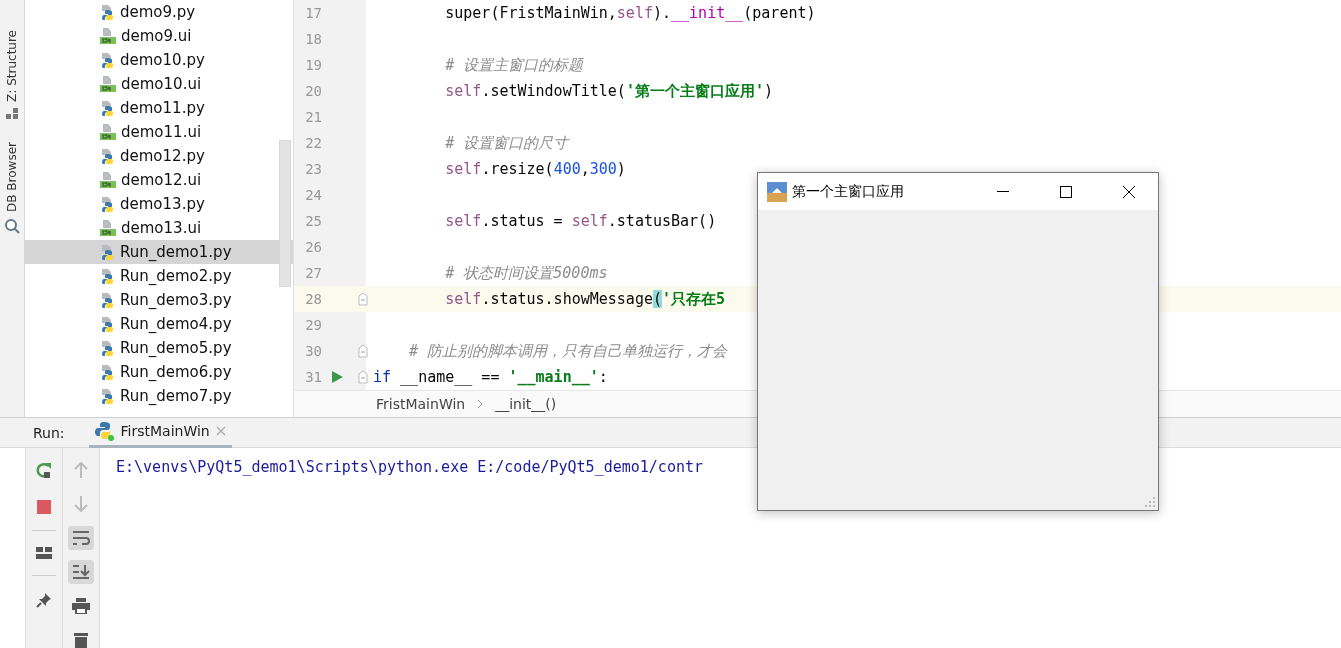 The width and height of the screenshot is (1341, 648). Describe the element at coordinates (313, 299) in the screenshot. I see `line-number: 28` at that location.